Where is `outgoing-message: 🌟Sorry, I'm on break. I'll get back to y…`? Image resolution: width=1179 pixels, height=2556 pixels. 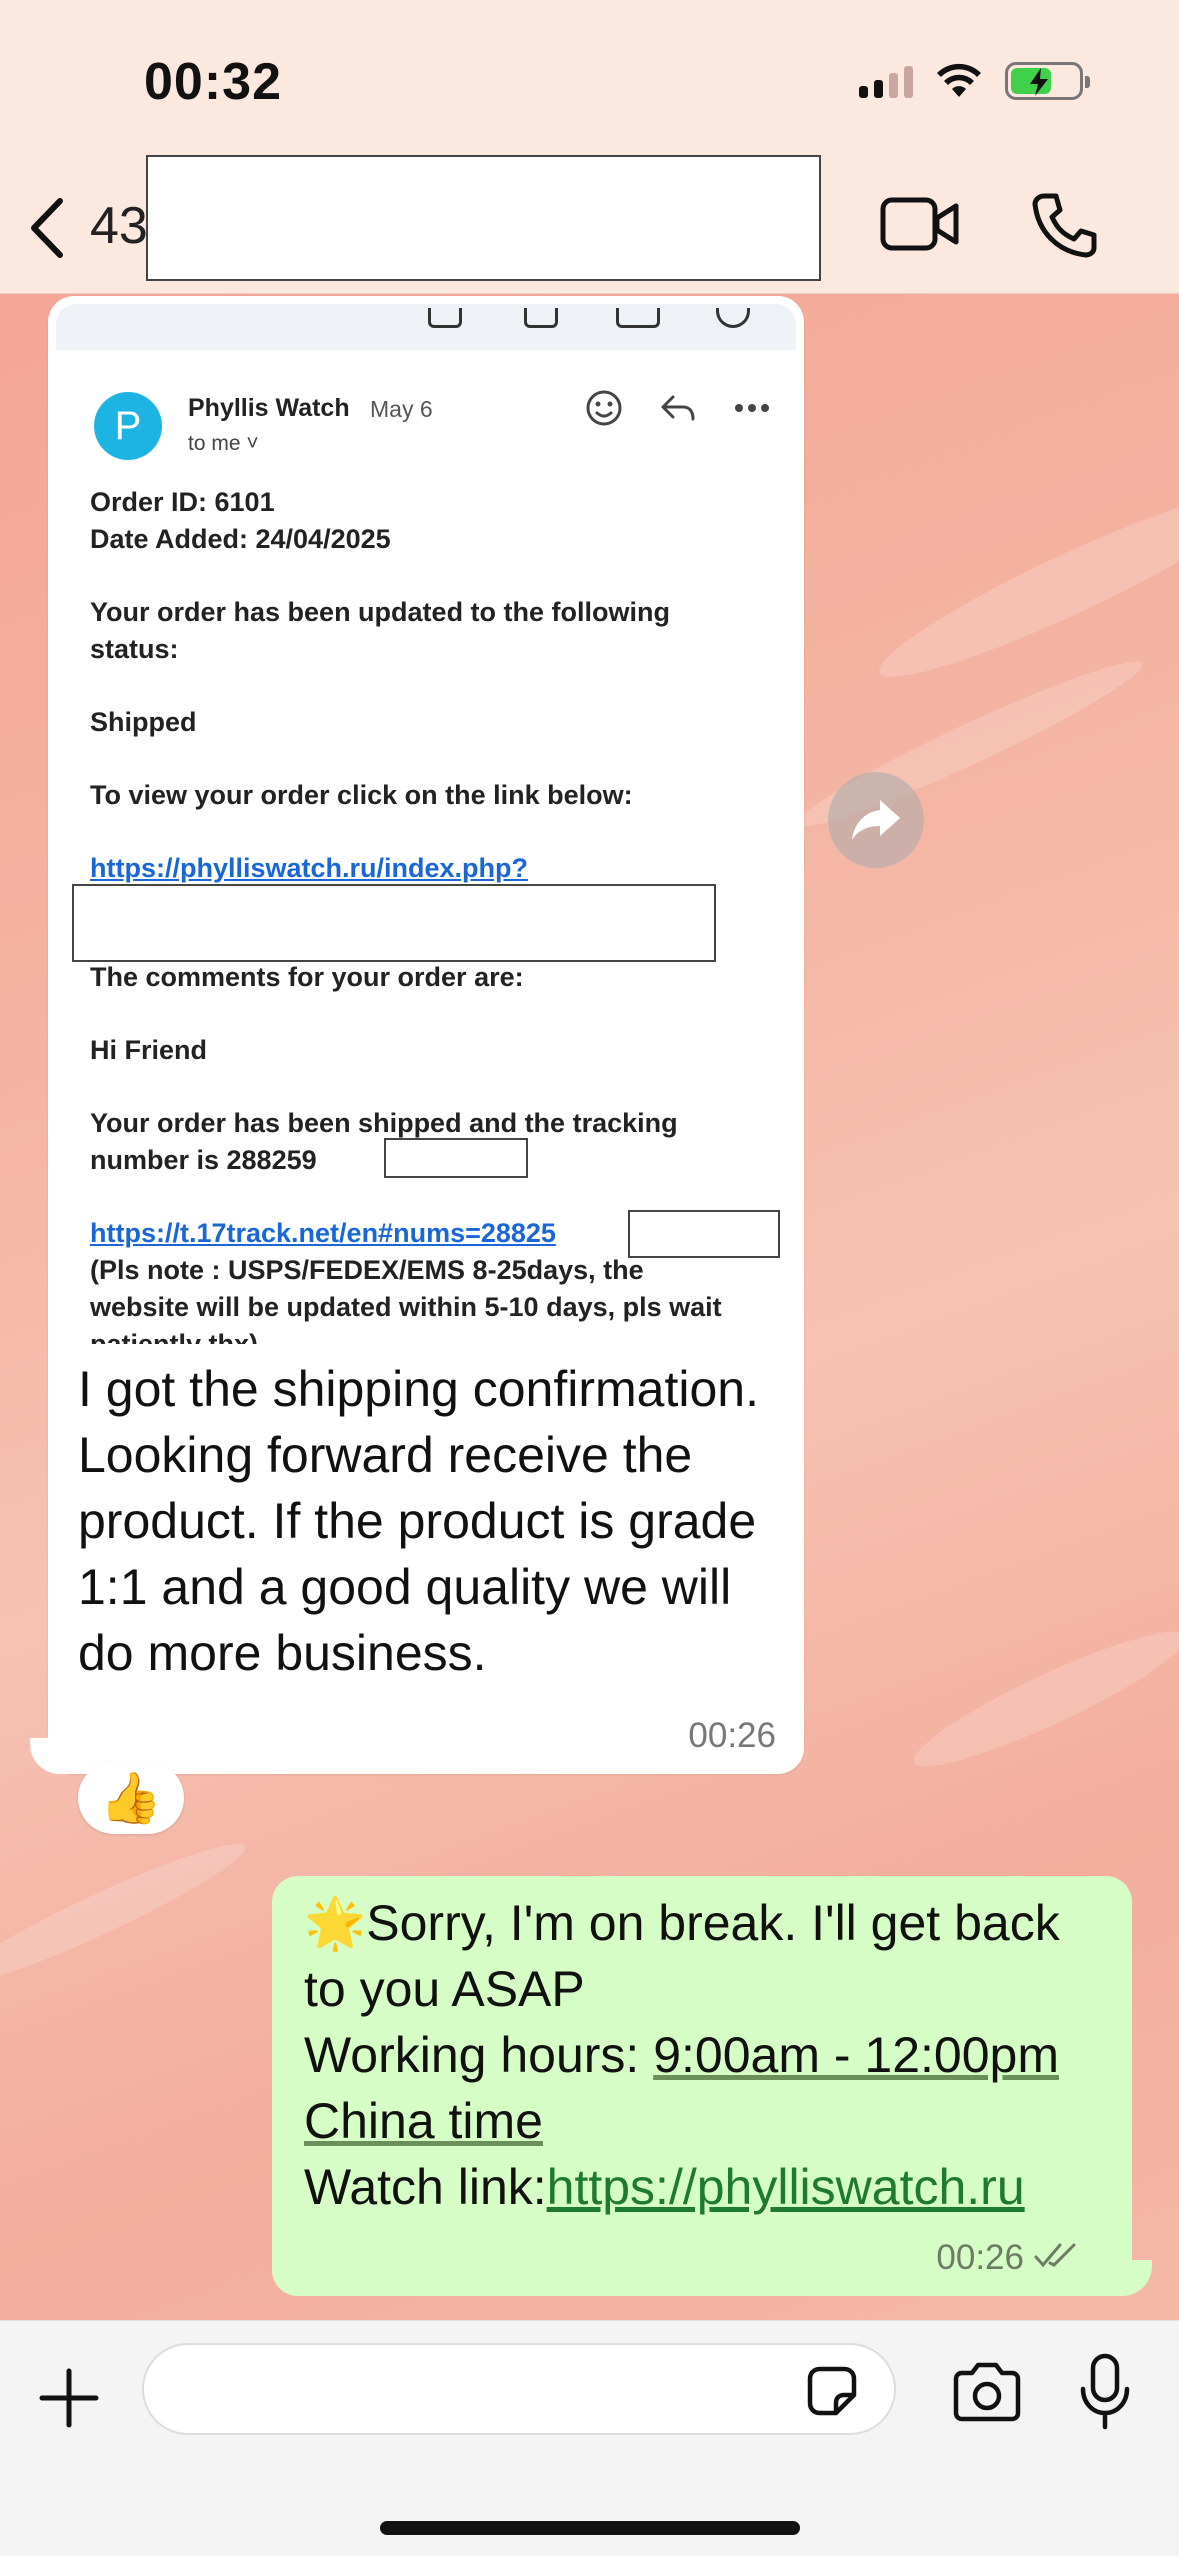
outgoing-message: 🌟Sorry, I'm on break. I'll get back to y… is located at coordinates (712, 2086).